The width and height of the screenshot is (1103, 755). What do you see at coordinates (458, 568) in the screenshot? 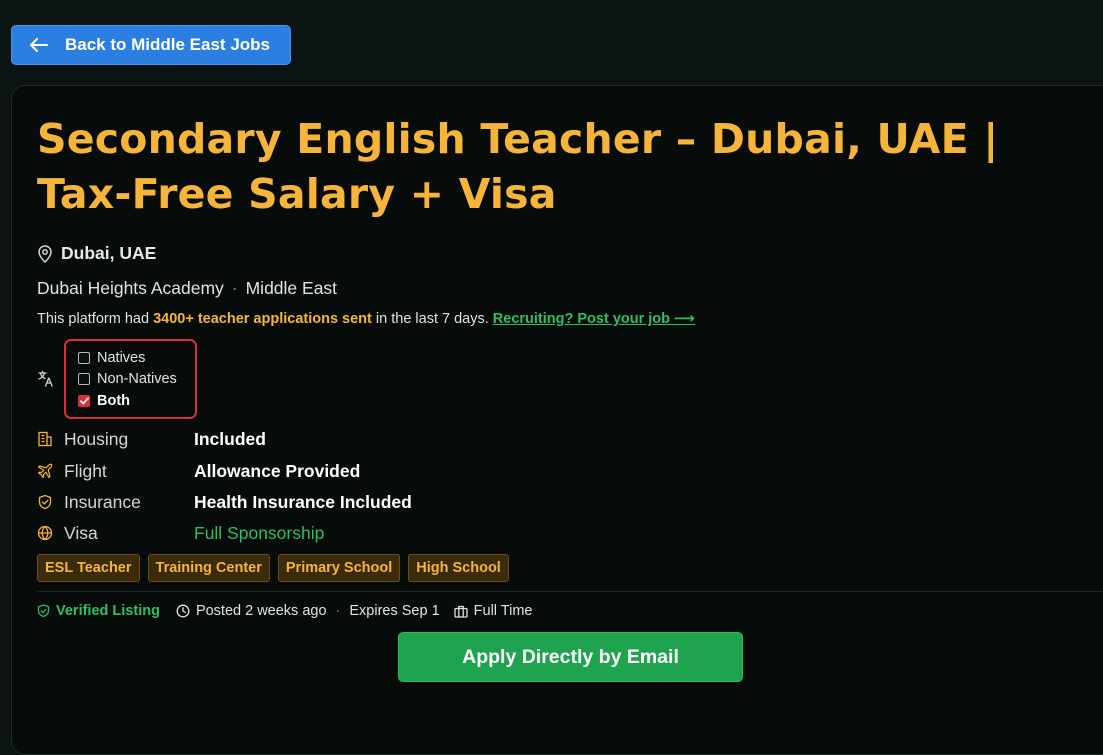
I see `tag-high-school: High School` at bounding box center [458, 568].